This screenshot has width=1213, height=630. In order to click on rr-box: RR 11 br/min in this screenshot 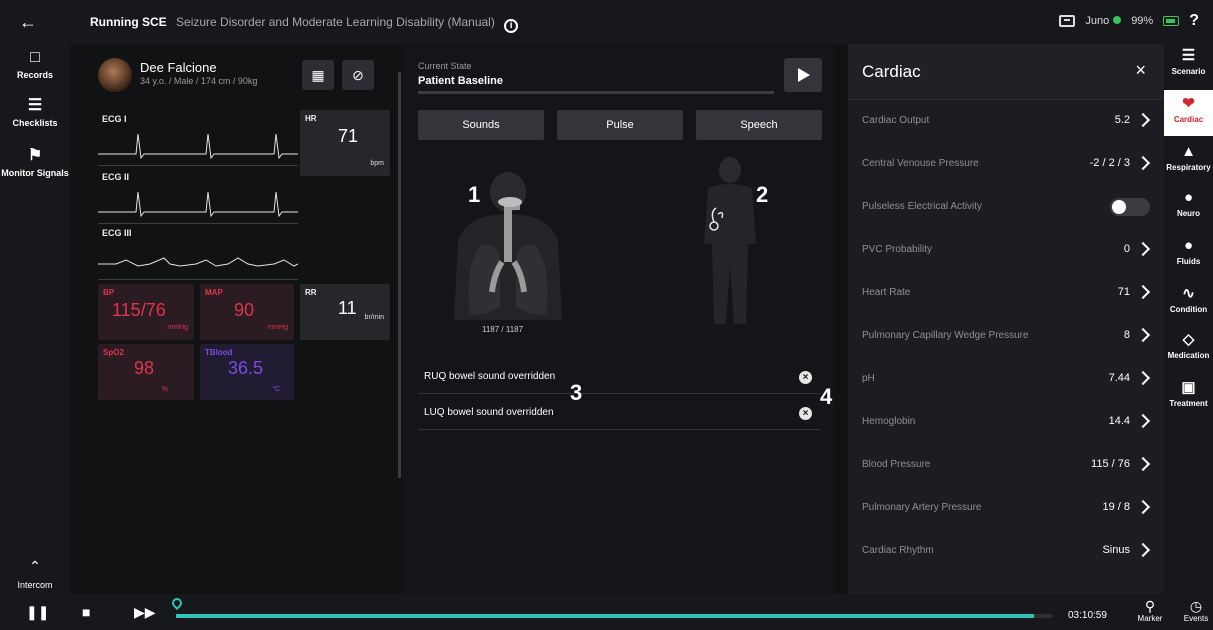, I will do `click(345, 312)`.